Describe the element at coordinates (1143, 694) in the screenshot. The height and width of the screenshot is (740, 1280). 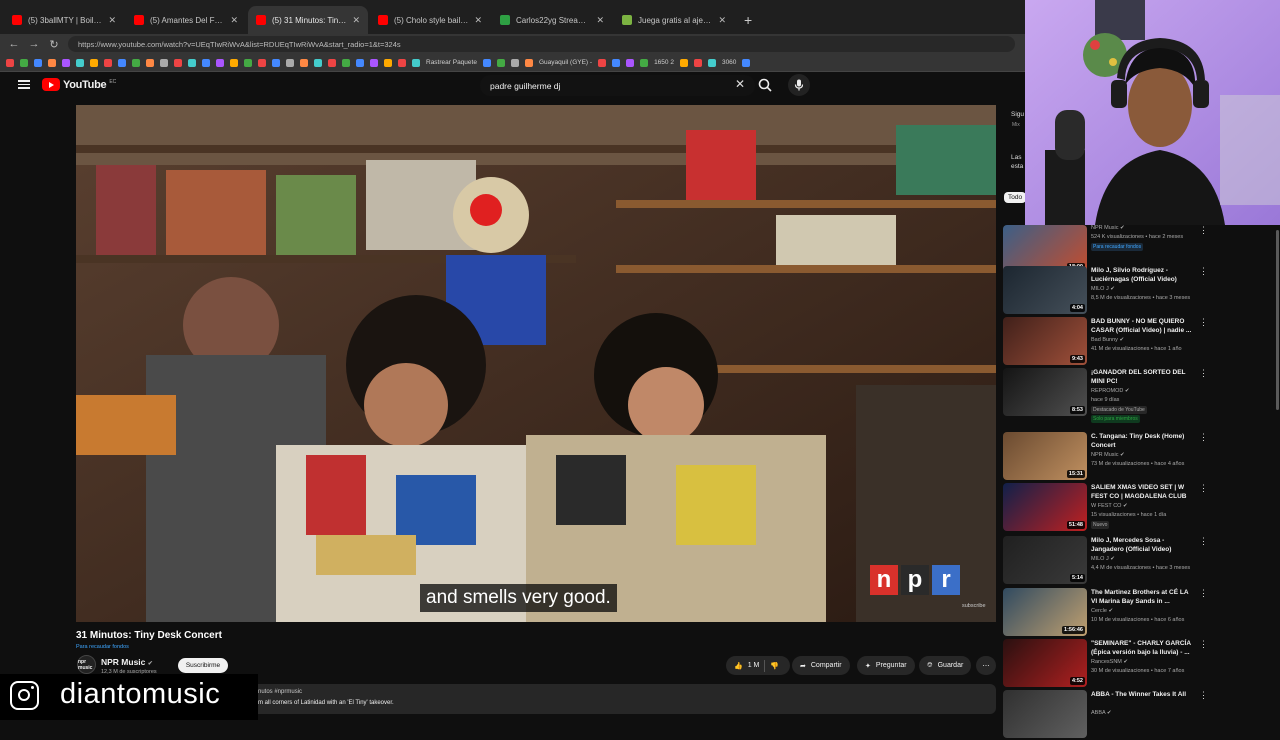
I see `recommendation-title: ABBA - The Winner Takes It All` at that location.